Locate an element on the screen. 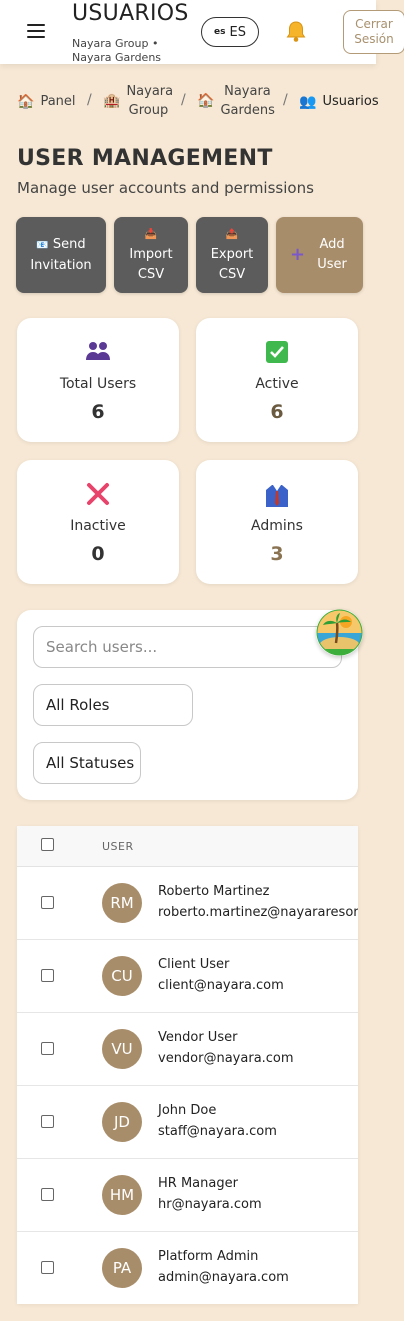 Image resolution: width=404 pixels, height=1321 pixels. user-name: HR Manager is located at coordinates (198, 1183).